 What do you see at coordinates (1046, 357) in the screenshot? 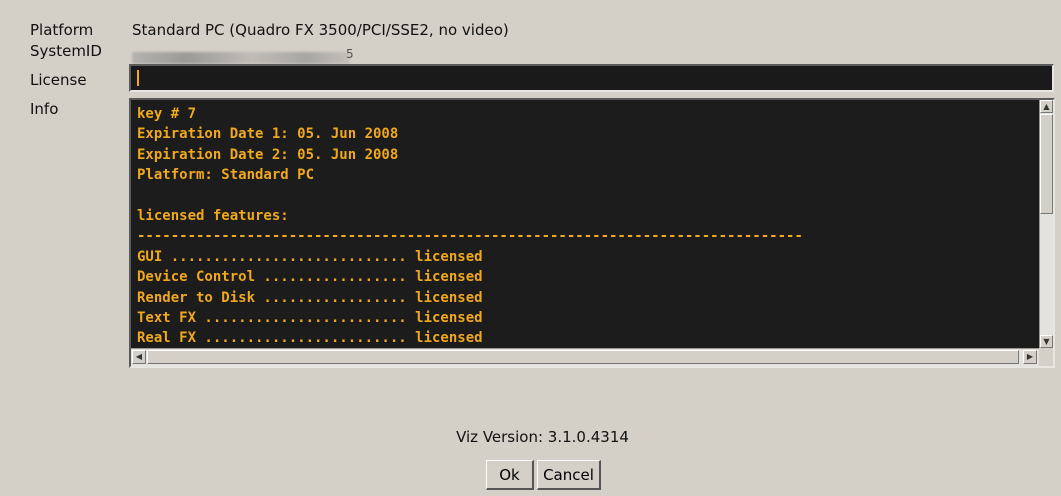
I see `scrollbar-corner` at bounding box center [1046, 357].